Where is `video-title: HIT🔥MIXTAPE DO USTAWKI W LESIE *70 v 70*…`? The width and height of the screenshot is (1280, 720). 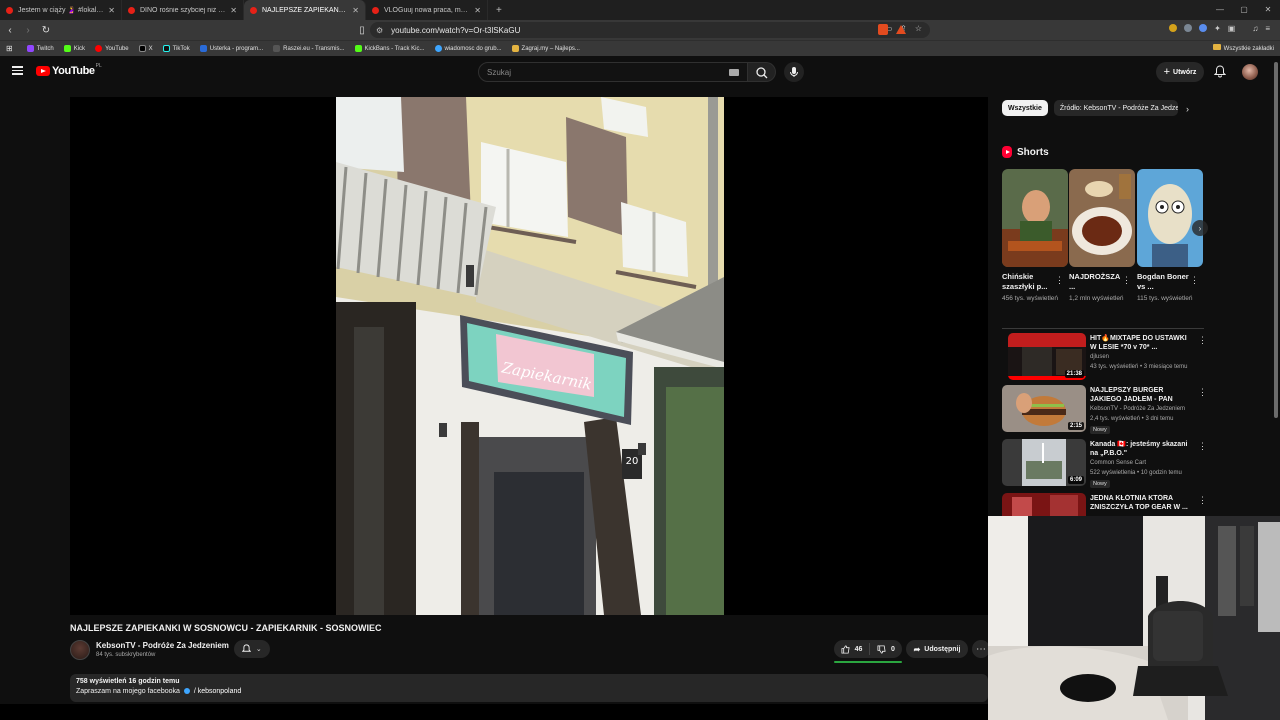 video-title: HIT🔥MIXTAPE DO USTAWKI W LESIE *70 v 70*… is located at coordinates (1142, 343).